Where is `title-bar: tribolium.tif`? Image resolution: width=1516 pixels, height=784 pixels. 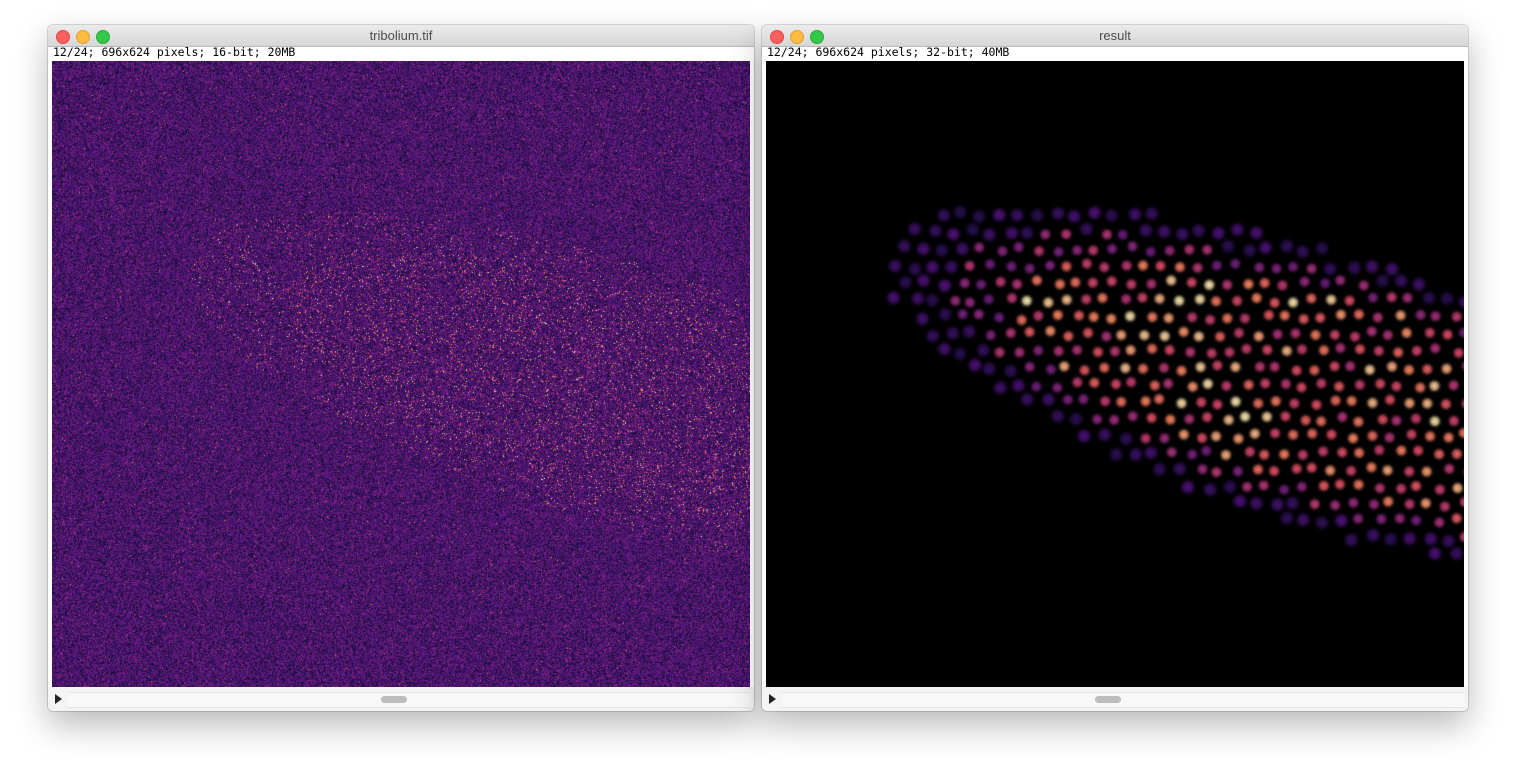
title-bar: tribolium.tif is located at coordinates (401, 36).